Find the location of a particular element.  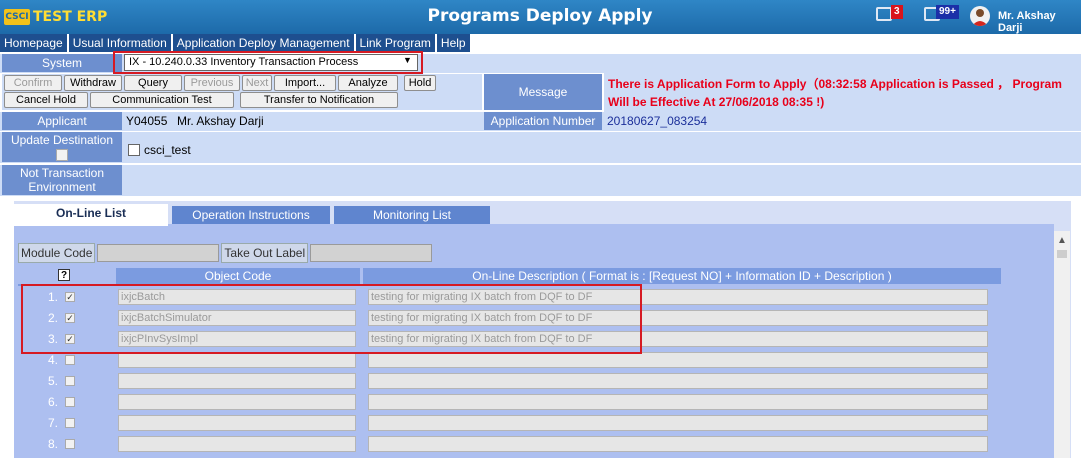

applicant-label: Applicant is located at coordinates (62, 121).